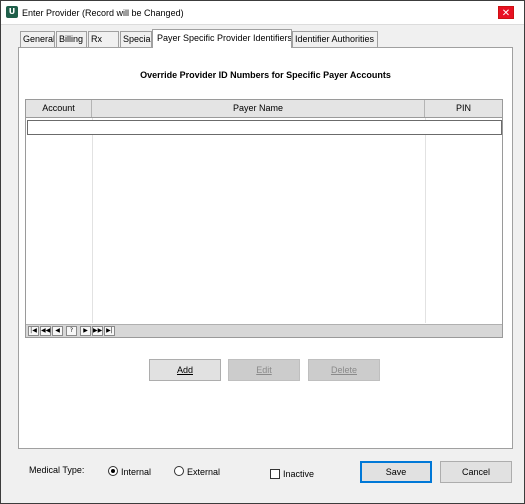  I want to click on radio-internal, so click(113, 471).